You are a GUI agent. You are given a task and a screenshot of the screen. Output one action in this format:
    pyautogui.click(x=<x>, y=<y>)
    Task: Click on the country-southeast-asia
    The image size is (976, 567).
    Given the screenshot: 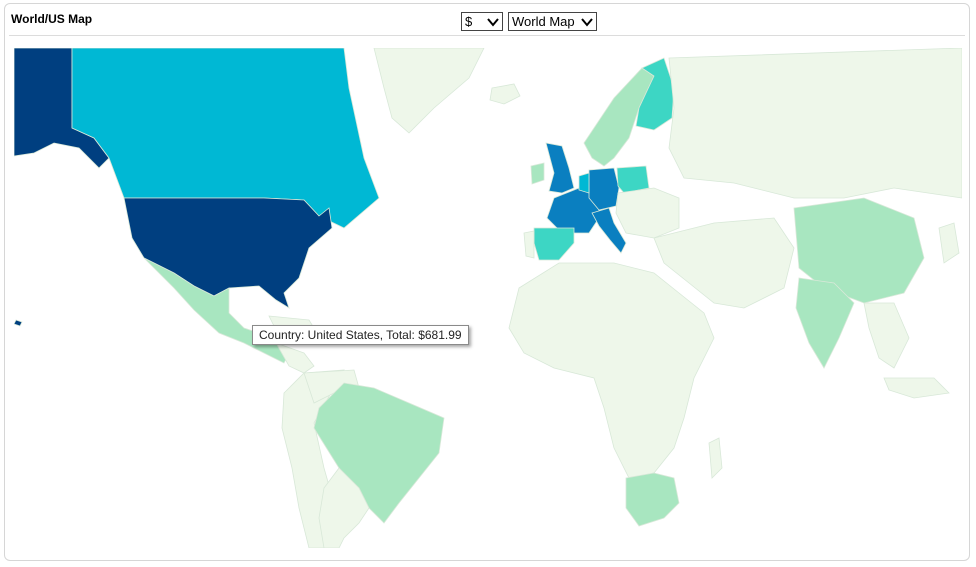 What is the action you would take?
    pyautogui.click(x=886, y=335)
    